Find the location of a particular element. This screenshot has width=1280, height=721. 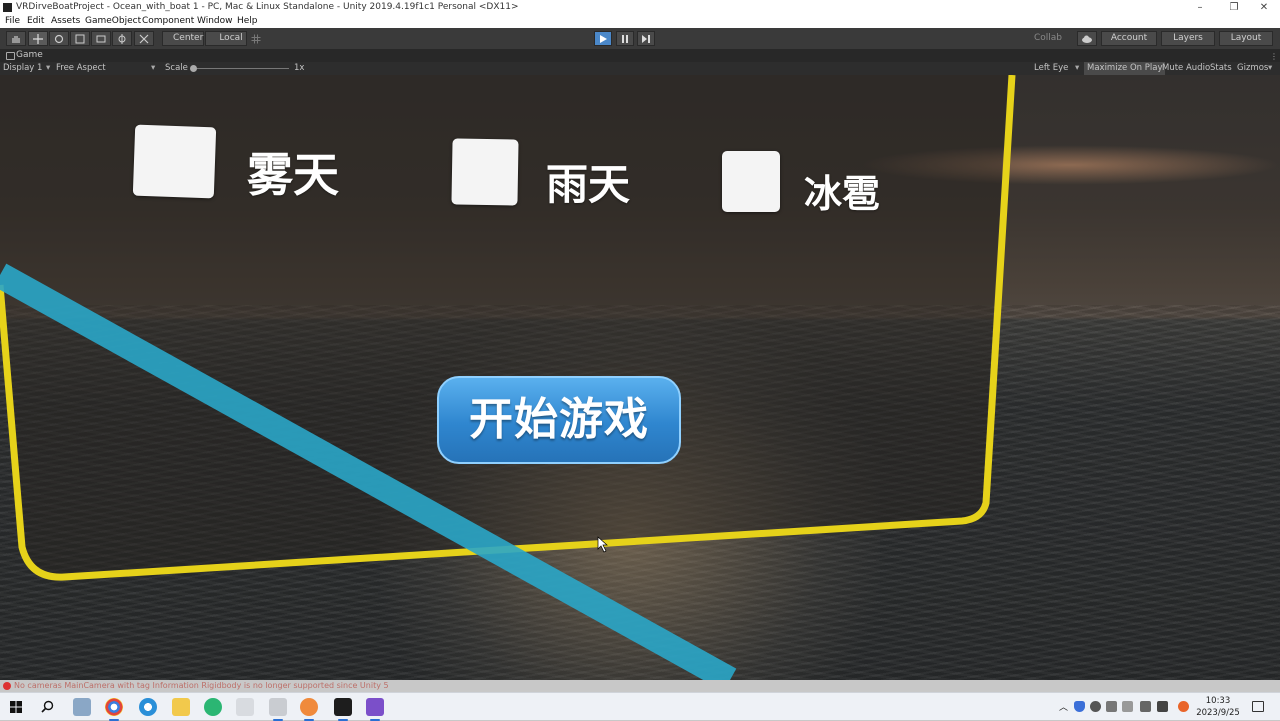

play-button is located at coordinates (603, 38).